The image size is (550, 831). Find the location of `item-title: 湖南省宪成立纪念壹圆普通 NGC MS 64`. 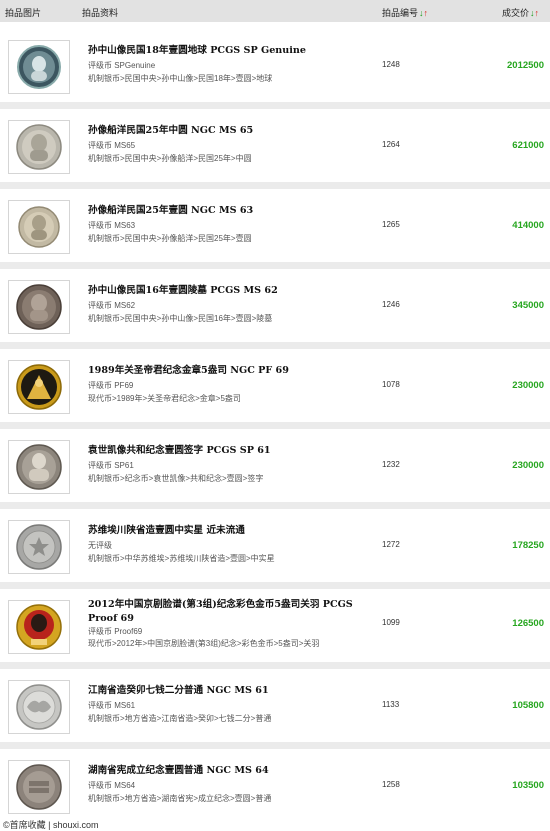

item-title: 湖南省宪成立纪念壹圆普通 NGC MS 64 is located at coordinates (233, 771).